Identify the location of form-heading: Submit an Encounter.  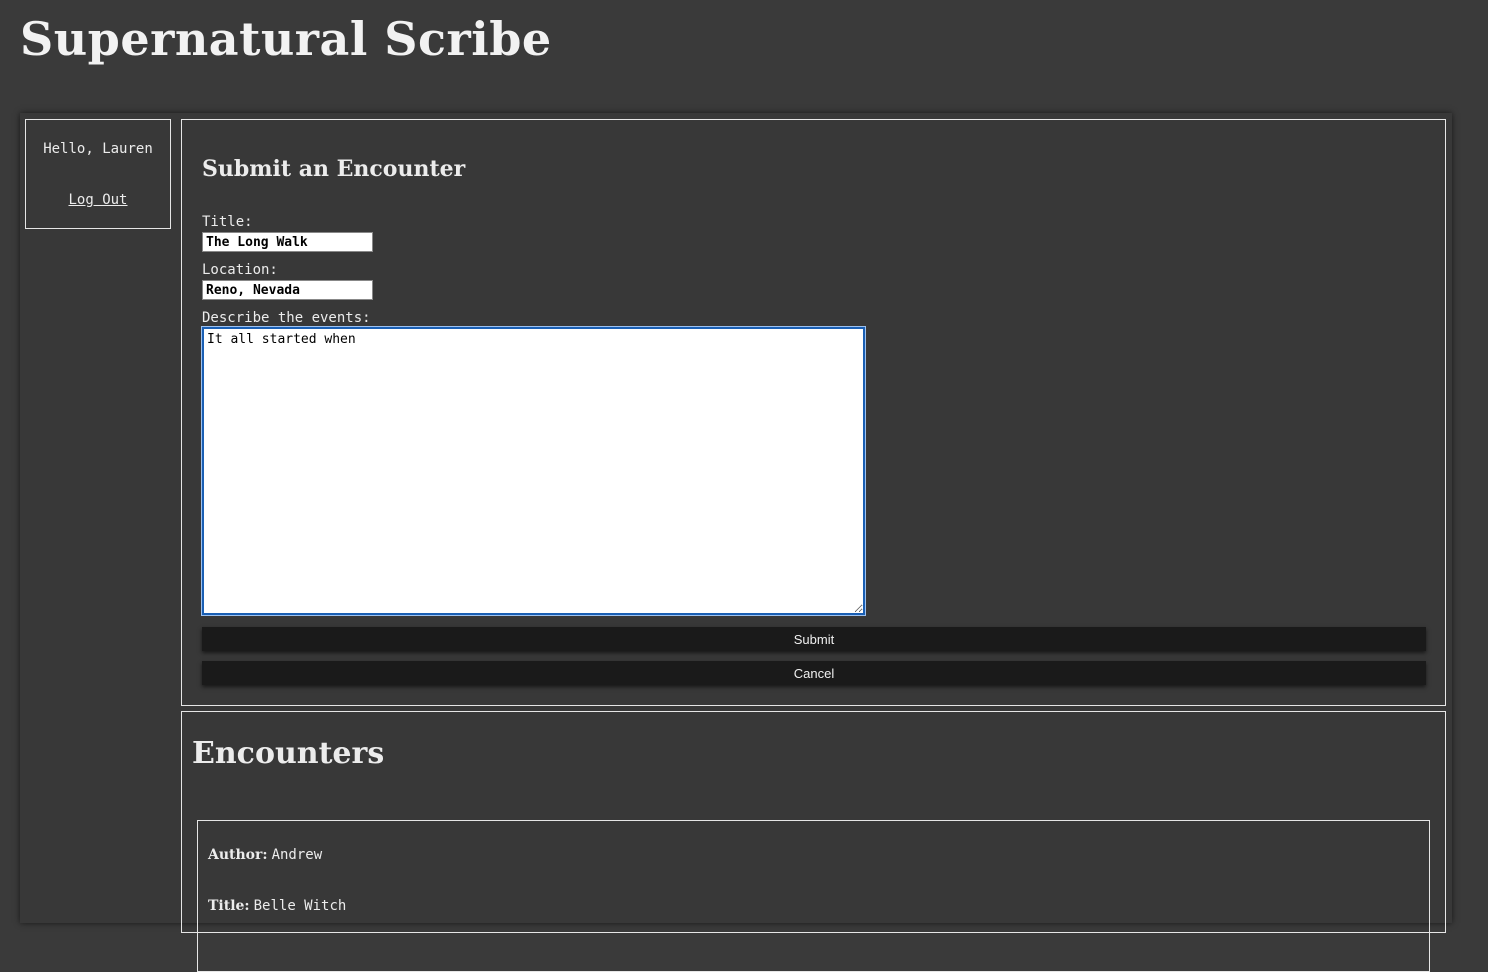
(334, 169).